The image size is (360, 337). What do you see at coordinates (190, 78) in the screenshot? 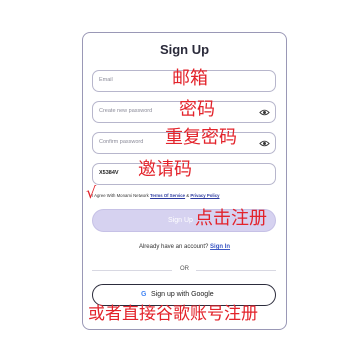
I see `annotation-email: 邮箱` at bounding box center [190, 78].